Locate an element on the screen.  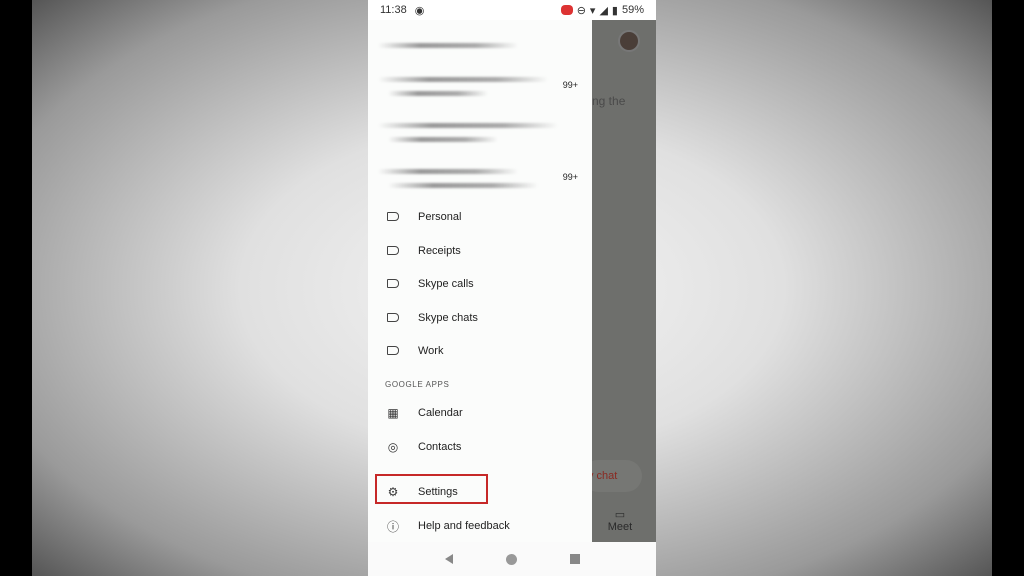
wifi-icon: ▾ is located at coordinates (592, 10).